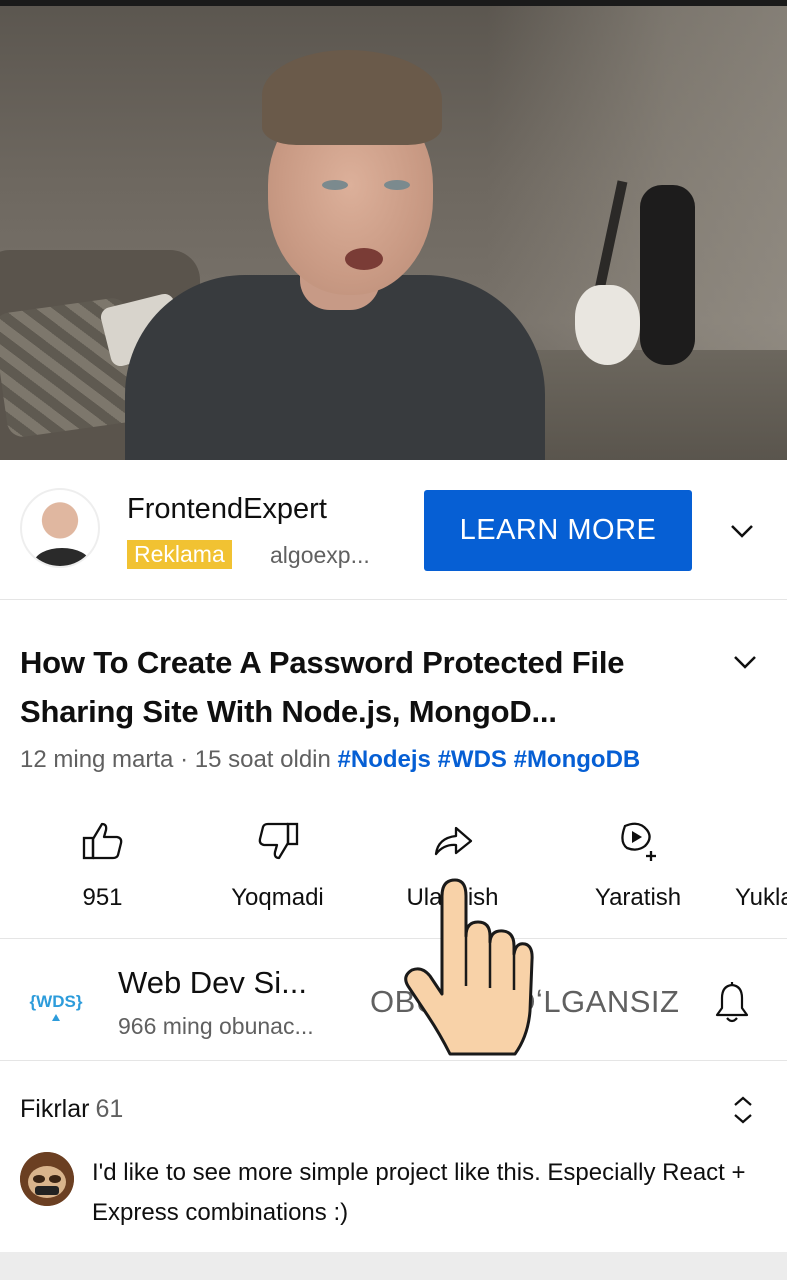  I want to click on hashtag-nodejs: #Nodejs, so click(384, 759).